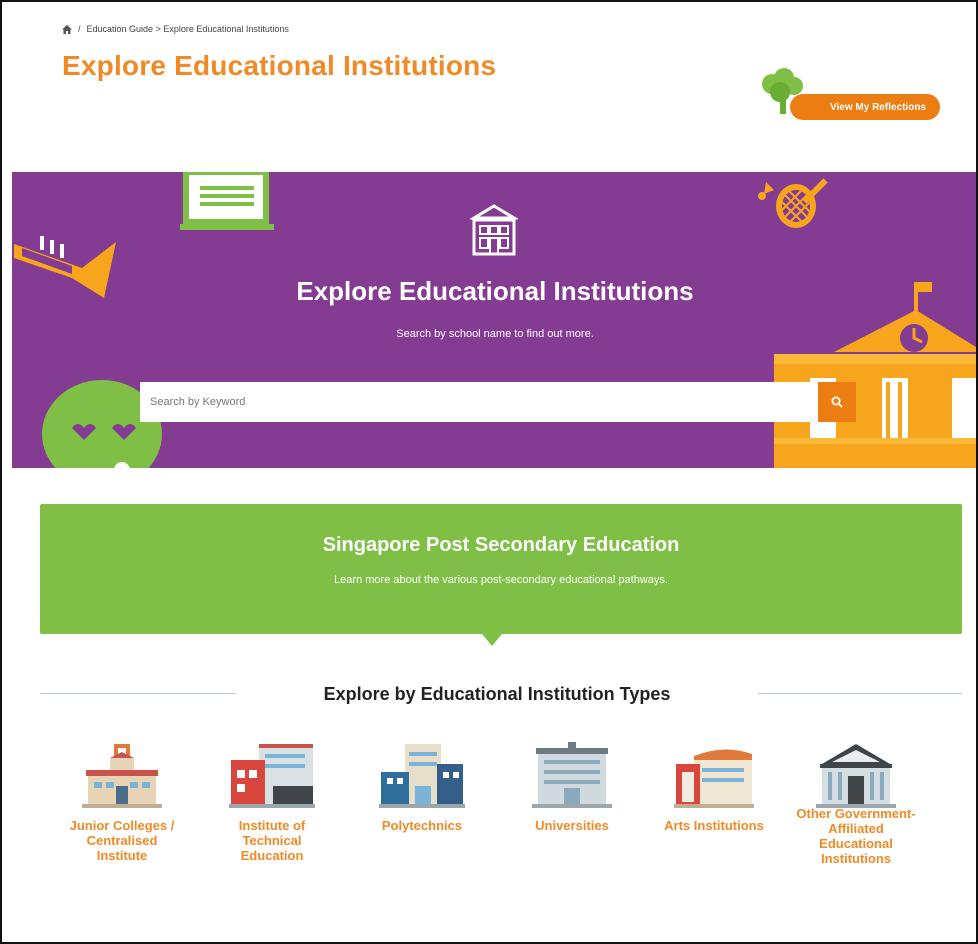  Describe the element at coordinates (714, 825) in the screenshot. I see `type-label: Arts Institutions` at that location.